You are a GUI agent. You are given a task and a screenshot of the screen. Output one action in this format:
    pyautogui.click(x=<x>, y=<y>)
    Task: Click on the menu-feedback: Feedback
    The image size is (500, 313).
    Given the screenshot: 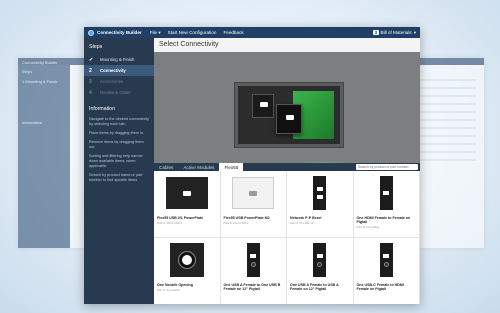 What is the action you would take?
    pyautogui.click(x=233, y=33)
    